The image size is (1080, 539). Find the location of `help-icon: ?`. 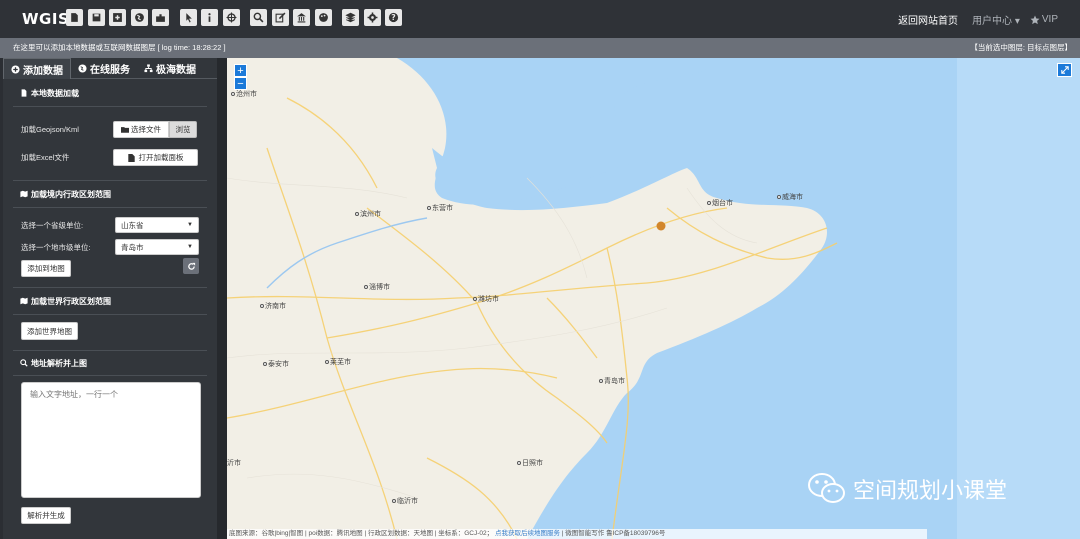

help-icon: ? is located at coordinates (393, 17).